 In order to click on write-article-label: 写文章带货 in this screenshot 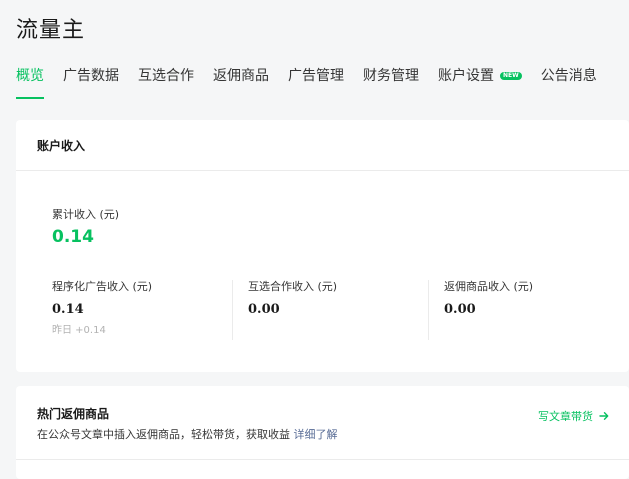, I will do `click(565, 416)`.